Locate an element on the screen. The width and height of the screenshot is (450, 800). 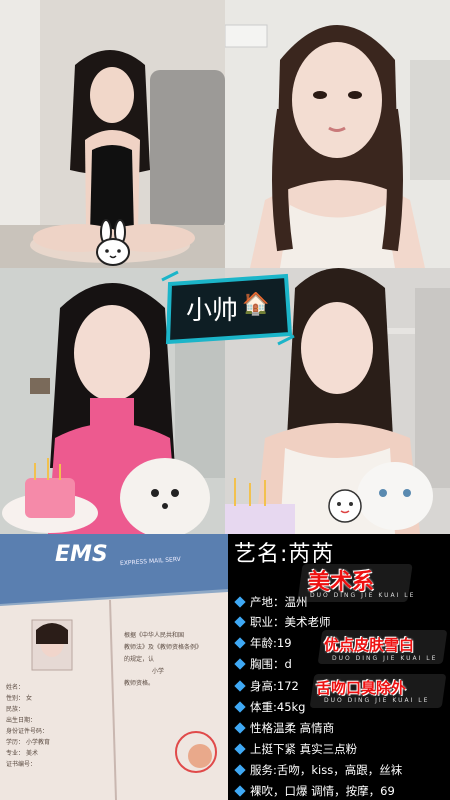
info-row-services-2: 裸吹，口爆 调情，按摩，69 is located at coordinates (314, 791).